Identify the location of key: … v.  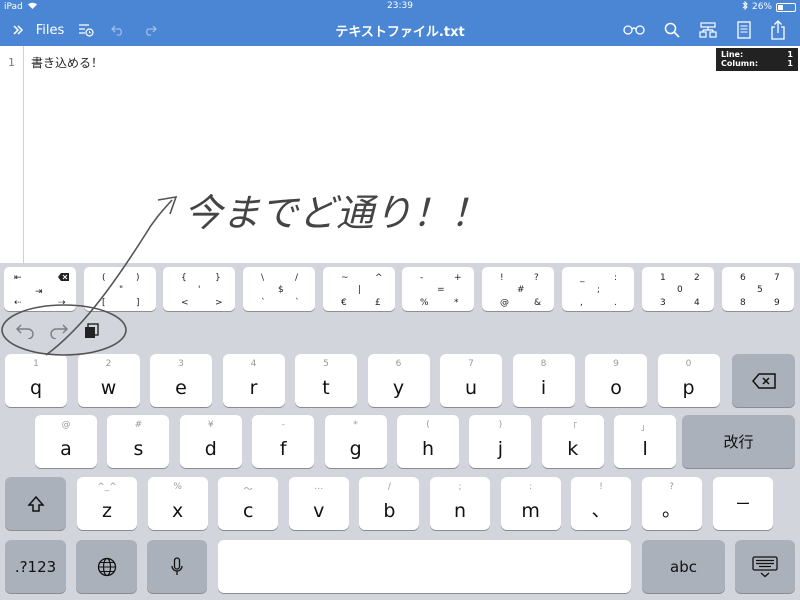
(318, 503).